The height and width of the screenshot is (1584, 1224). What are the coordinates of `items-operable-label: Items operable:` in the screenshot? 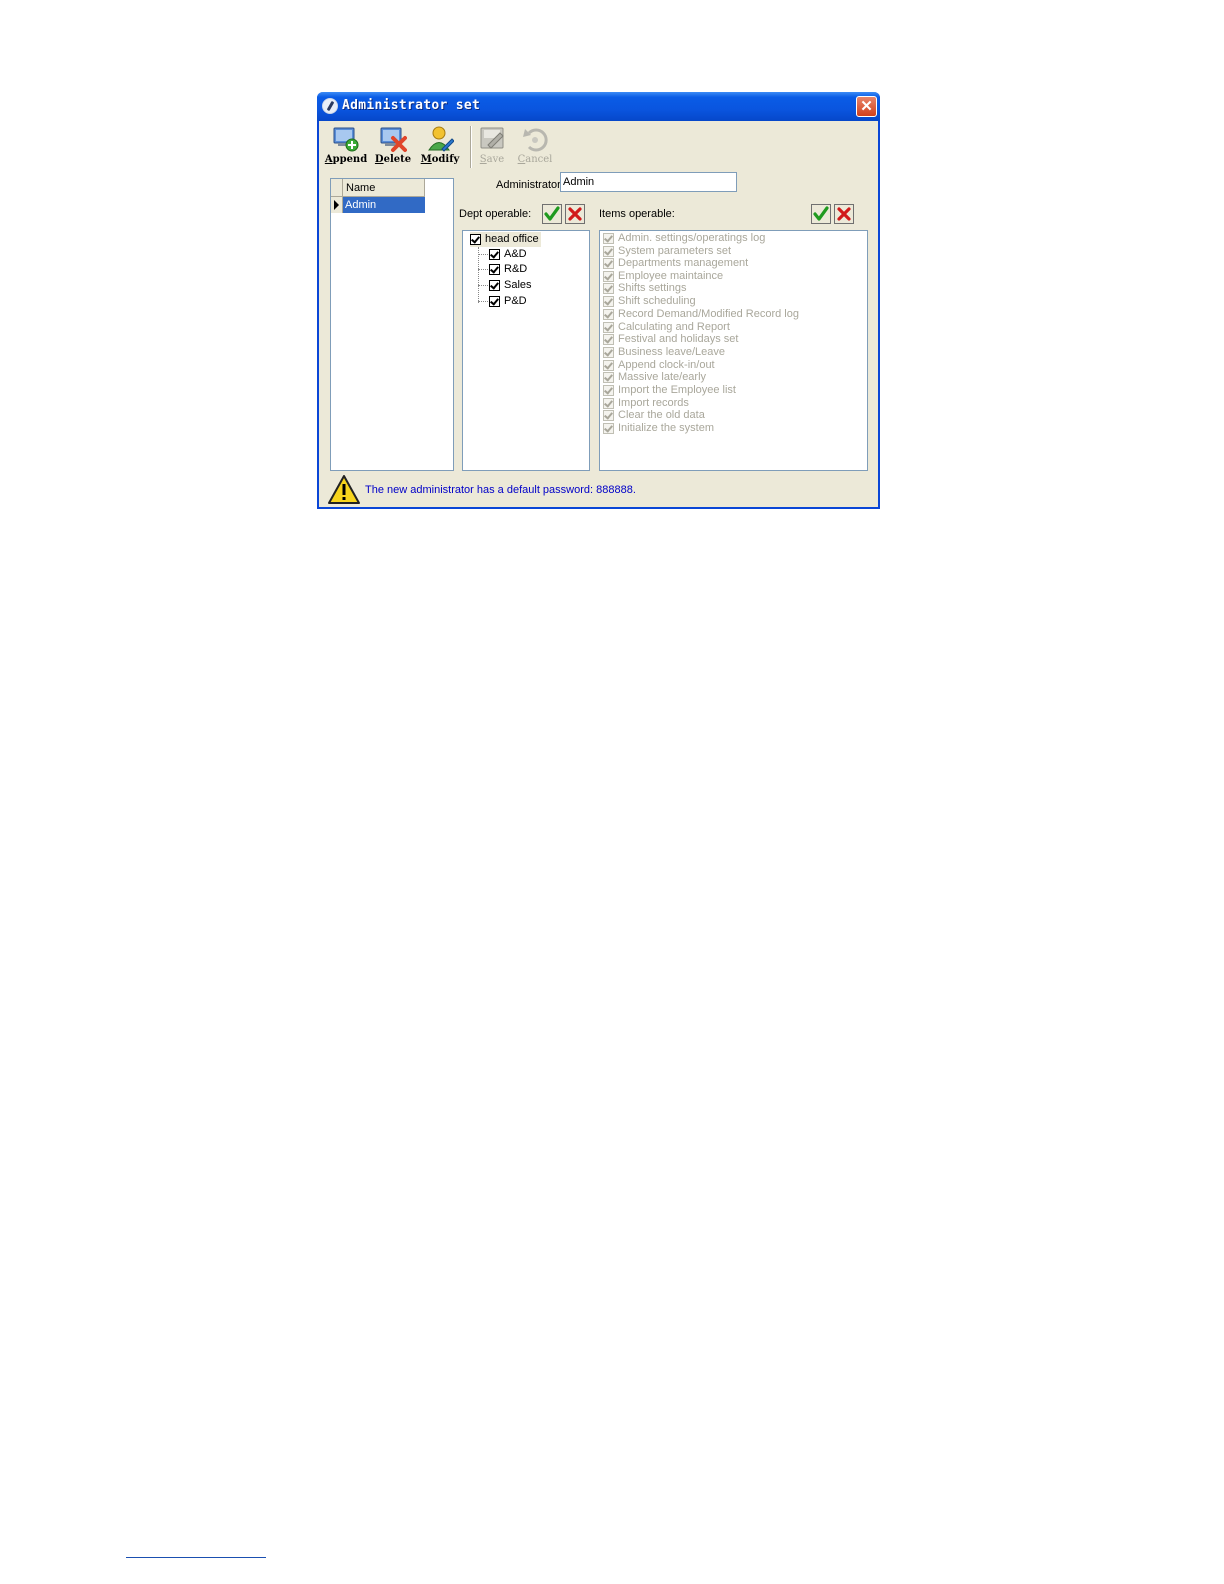 It's located at (637, 214).